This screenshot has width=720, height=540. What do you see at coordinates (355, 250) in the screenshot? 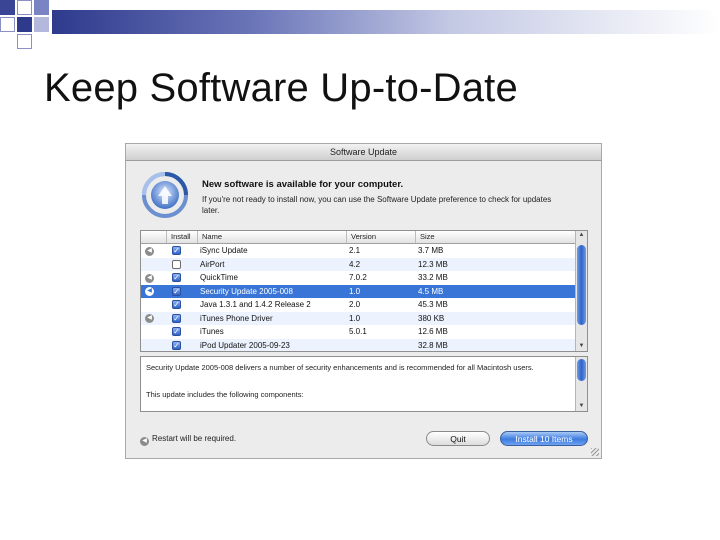
I see `update-version: 2.1` at bounding box center [355, 250].